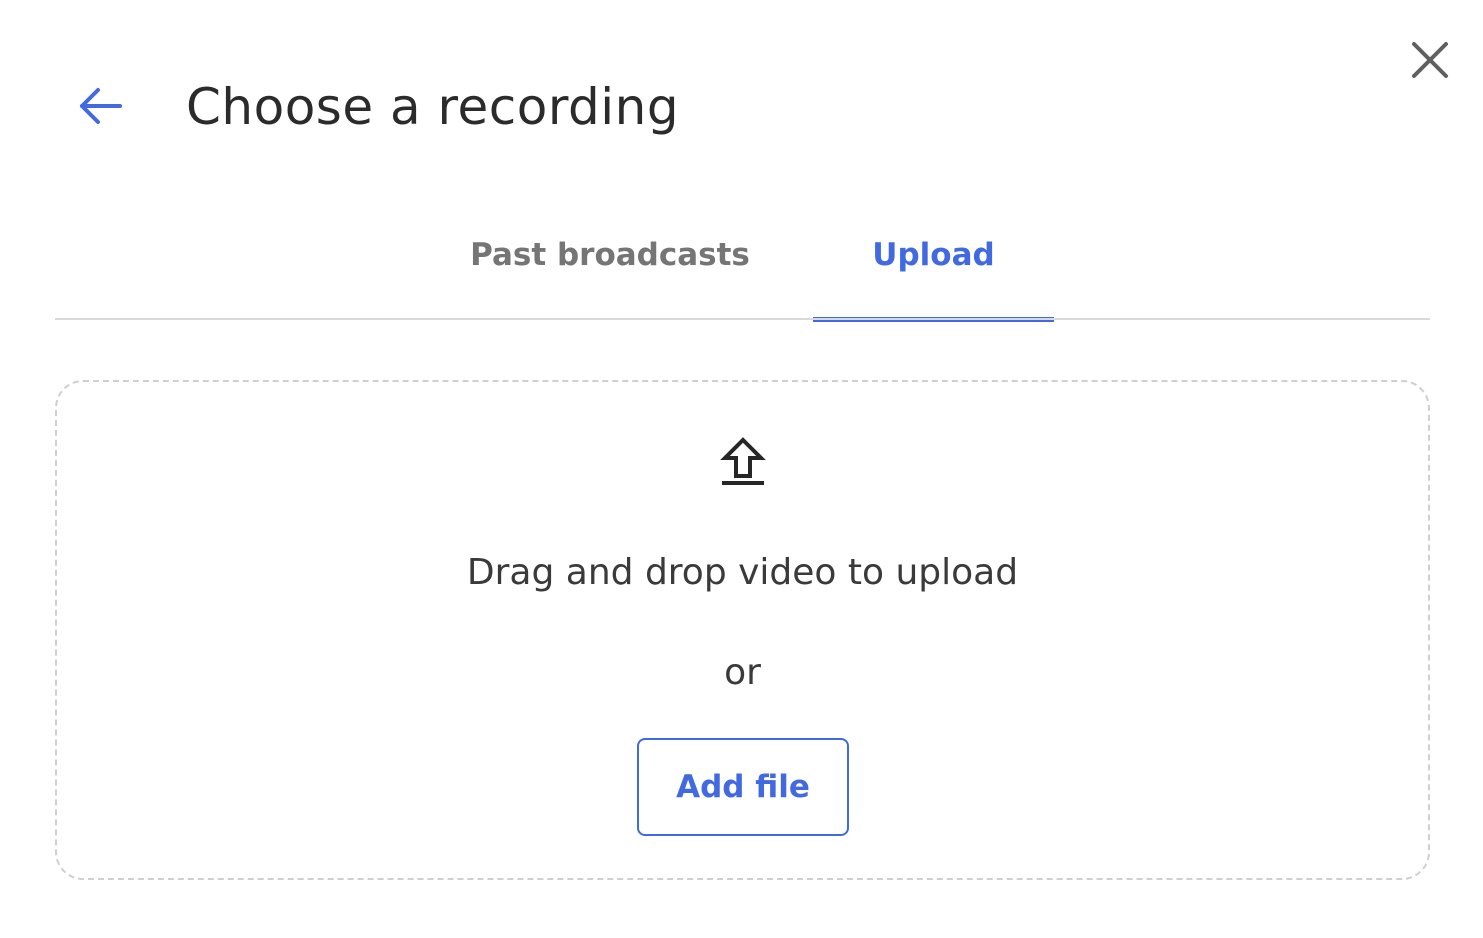 This screenshot has width=1483, height=938. Describe the element at coordinates (743, 787) in the screenshot. I see `add-file-button: Add file` at that location.